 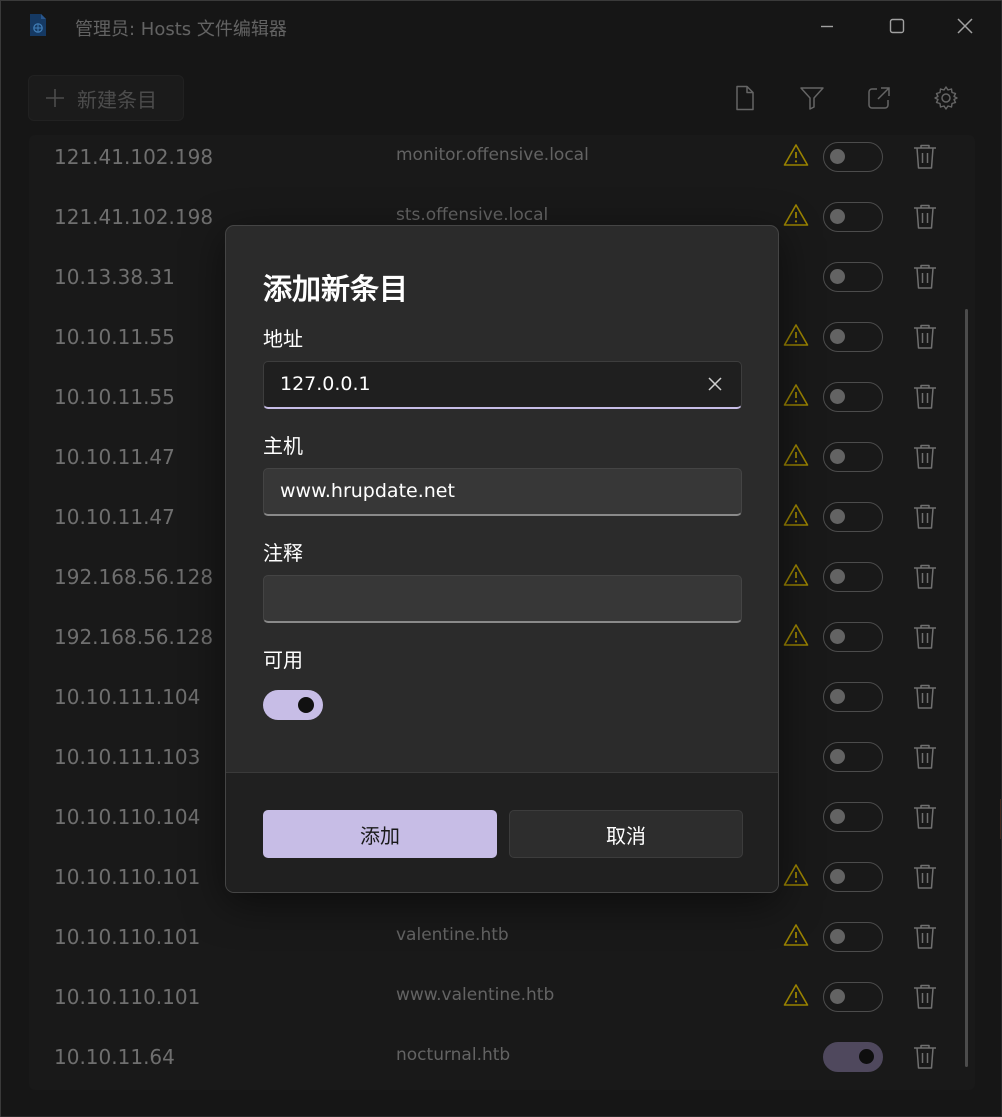 I want to click on enabled-toggle, so click(x=293, y=705).